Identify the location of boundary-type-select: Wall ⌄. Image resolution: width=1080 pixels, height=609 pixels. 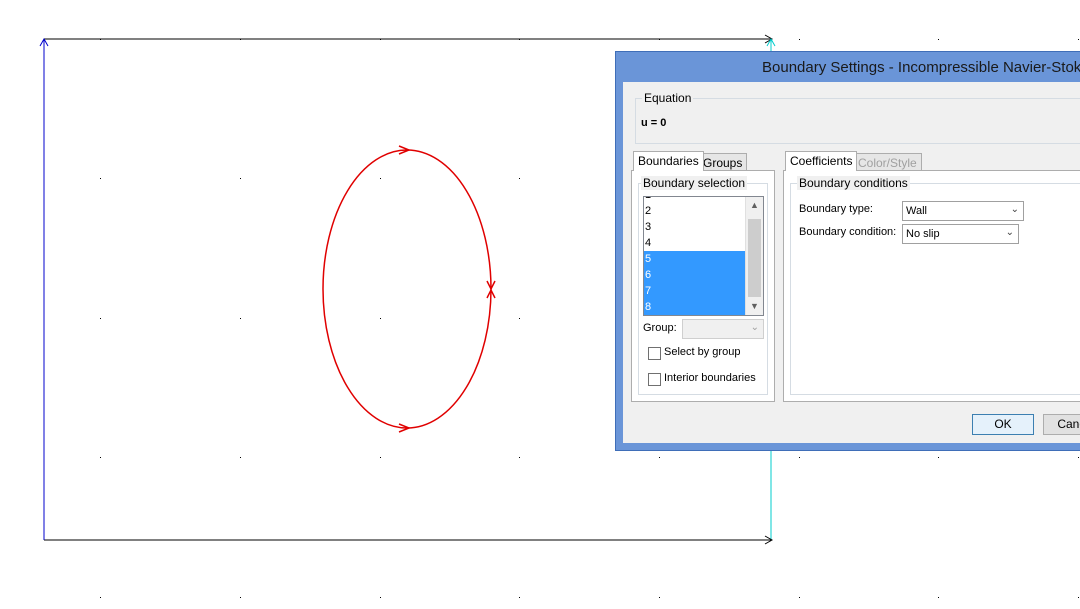
(963, 211).